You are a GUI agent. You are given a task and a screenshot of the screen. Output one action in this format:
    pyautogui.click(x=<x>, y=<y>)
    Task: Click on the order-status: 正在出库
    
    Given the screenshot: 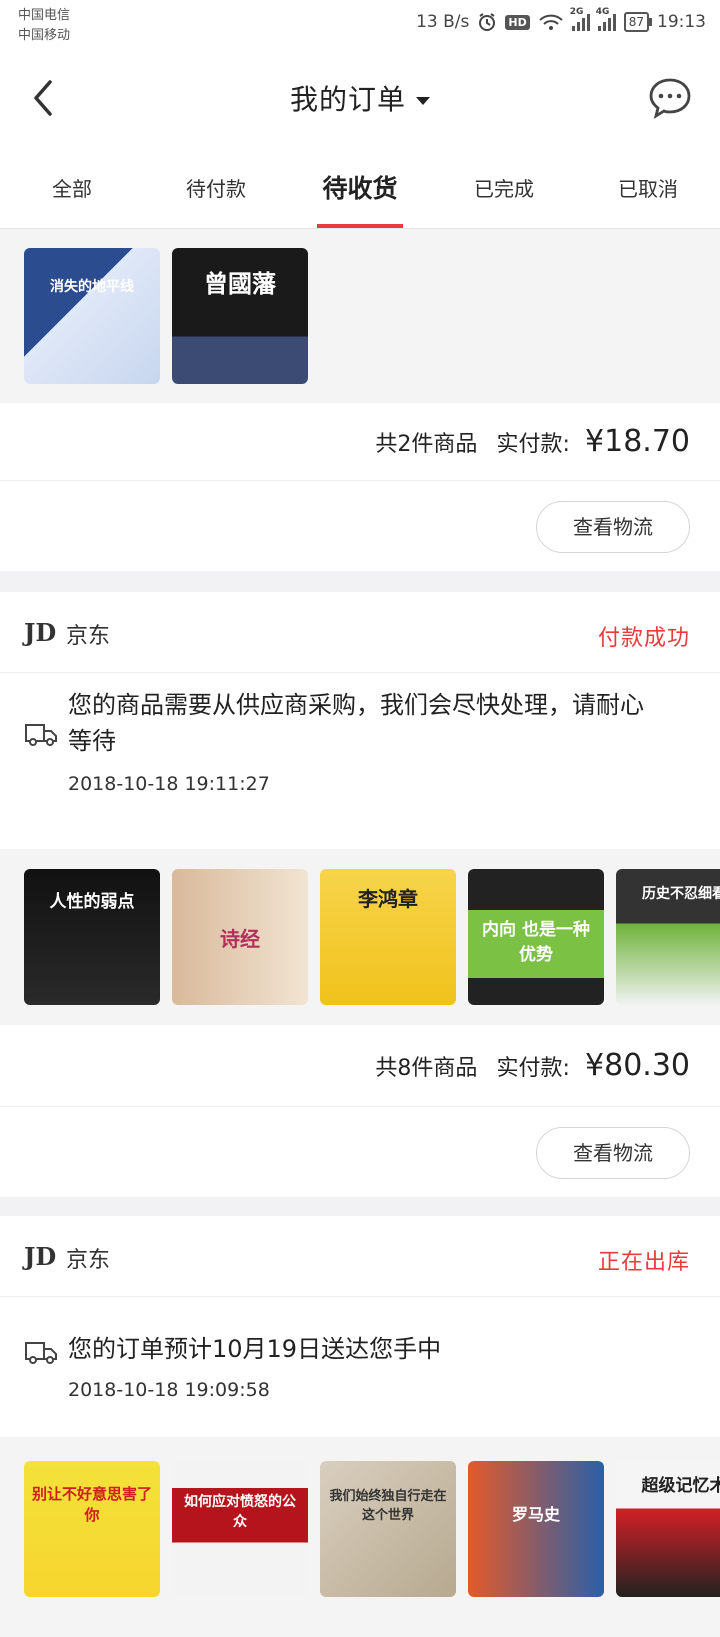 What is the action you would take?
    pyautogui.click(x=643, y=1262)
    